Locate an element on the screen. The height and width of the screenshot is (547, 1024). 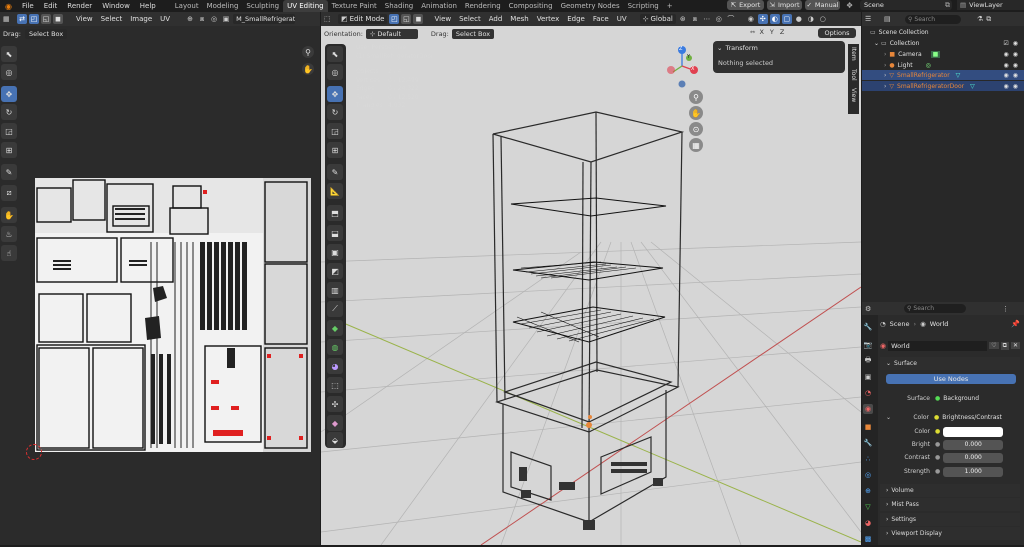
axis-x-toggle: X is located at coordinates (761, 32).